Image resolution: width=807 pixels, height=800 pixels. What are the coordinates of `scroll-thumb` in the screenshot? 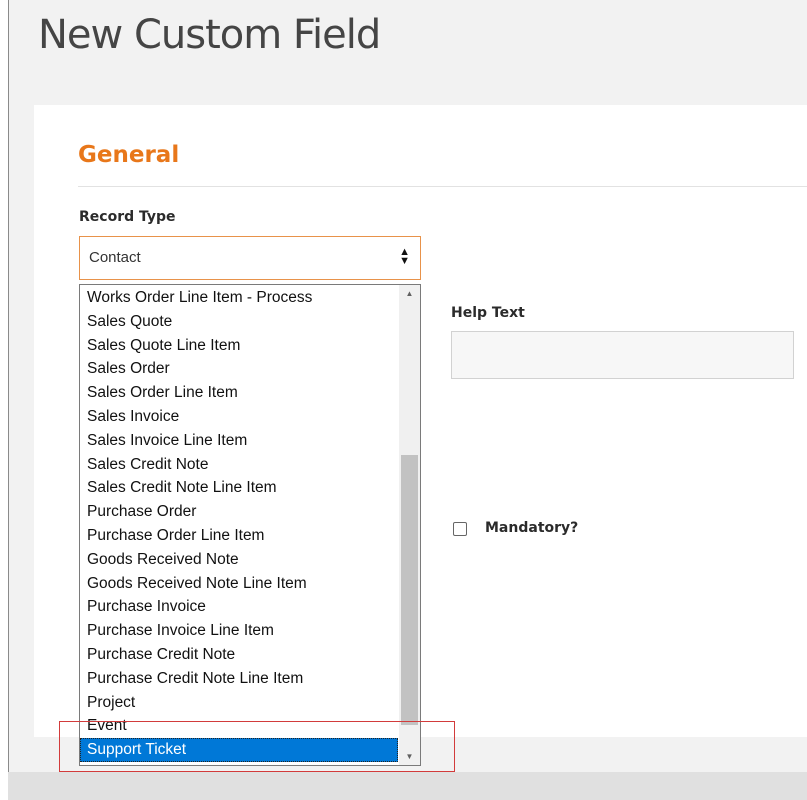 It's located at (409, 590).